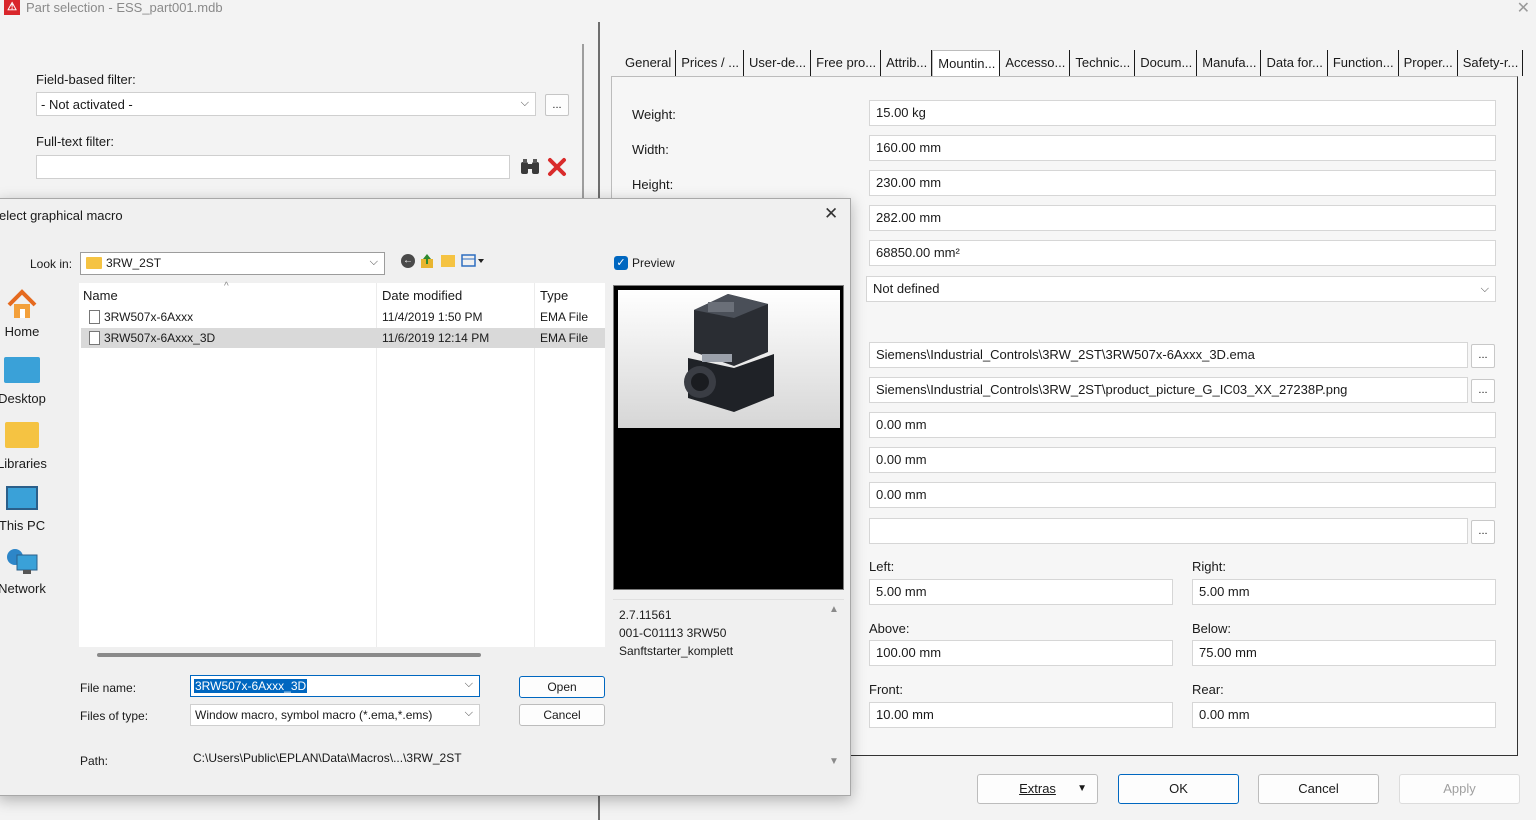 The height and width of the screenshot is (820, 1536). I want to click on extras-button: Extras ▼, so click(1037, 789).